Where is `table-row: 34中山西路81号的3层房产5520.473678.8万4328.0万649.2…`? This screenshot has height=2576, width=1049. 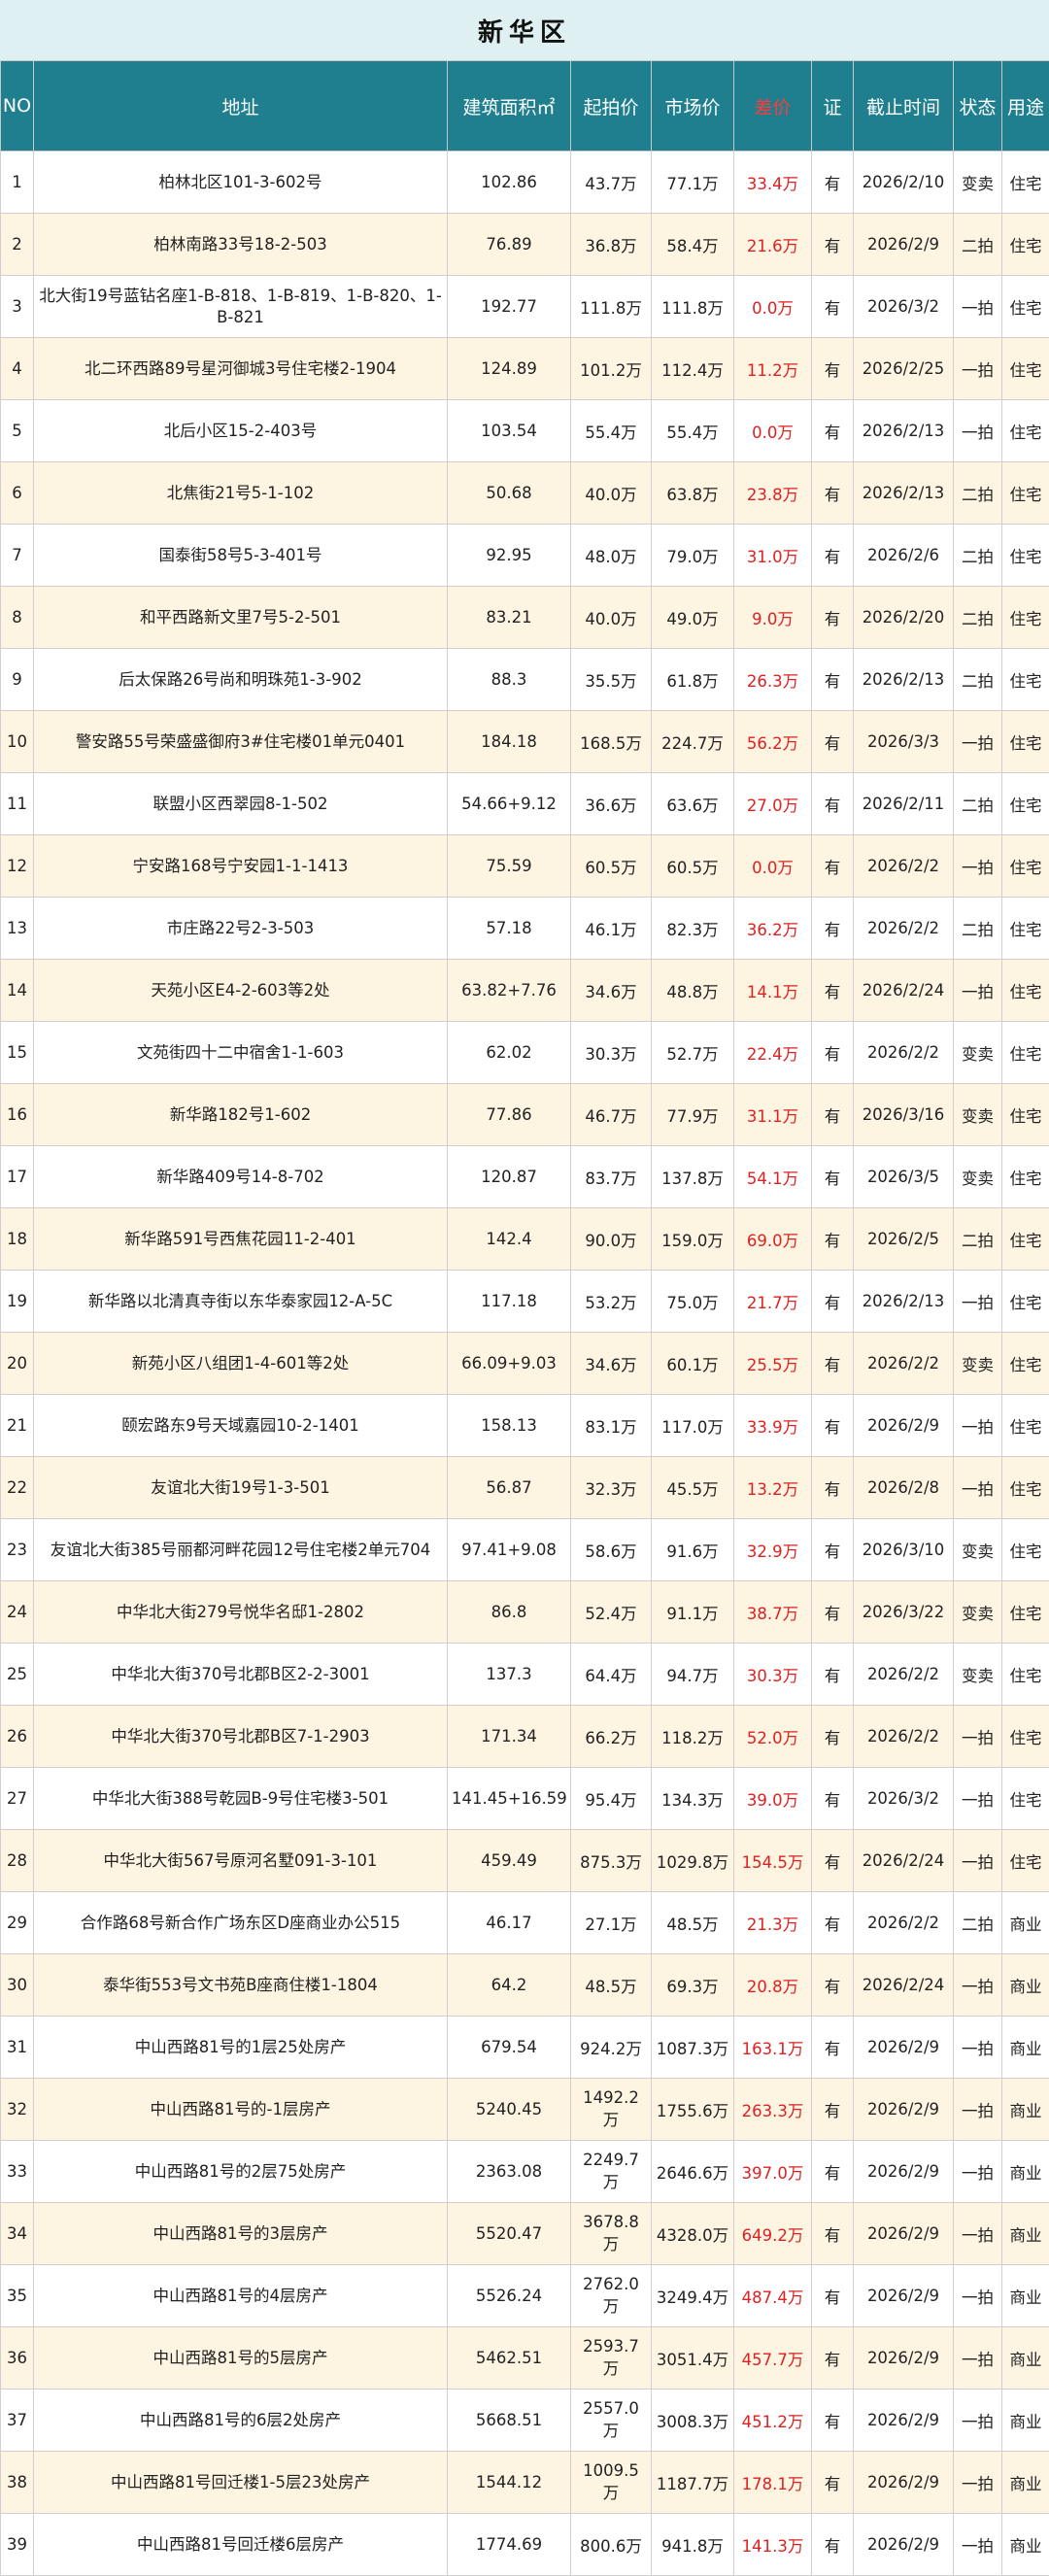
table-row: 34中山西路81号的3层房产5520.473678.8万4328.0万649.2… is located at coordinates (525, 2234).